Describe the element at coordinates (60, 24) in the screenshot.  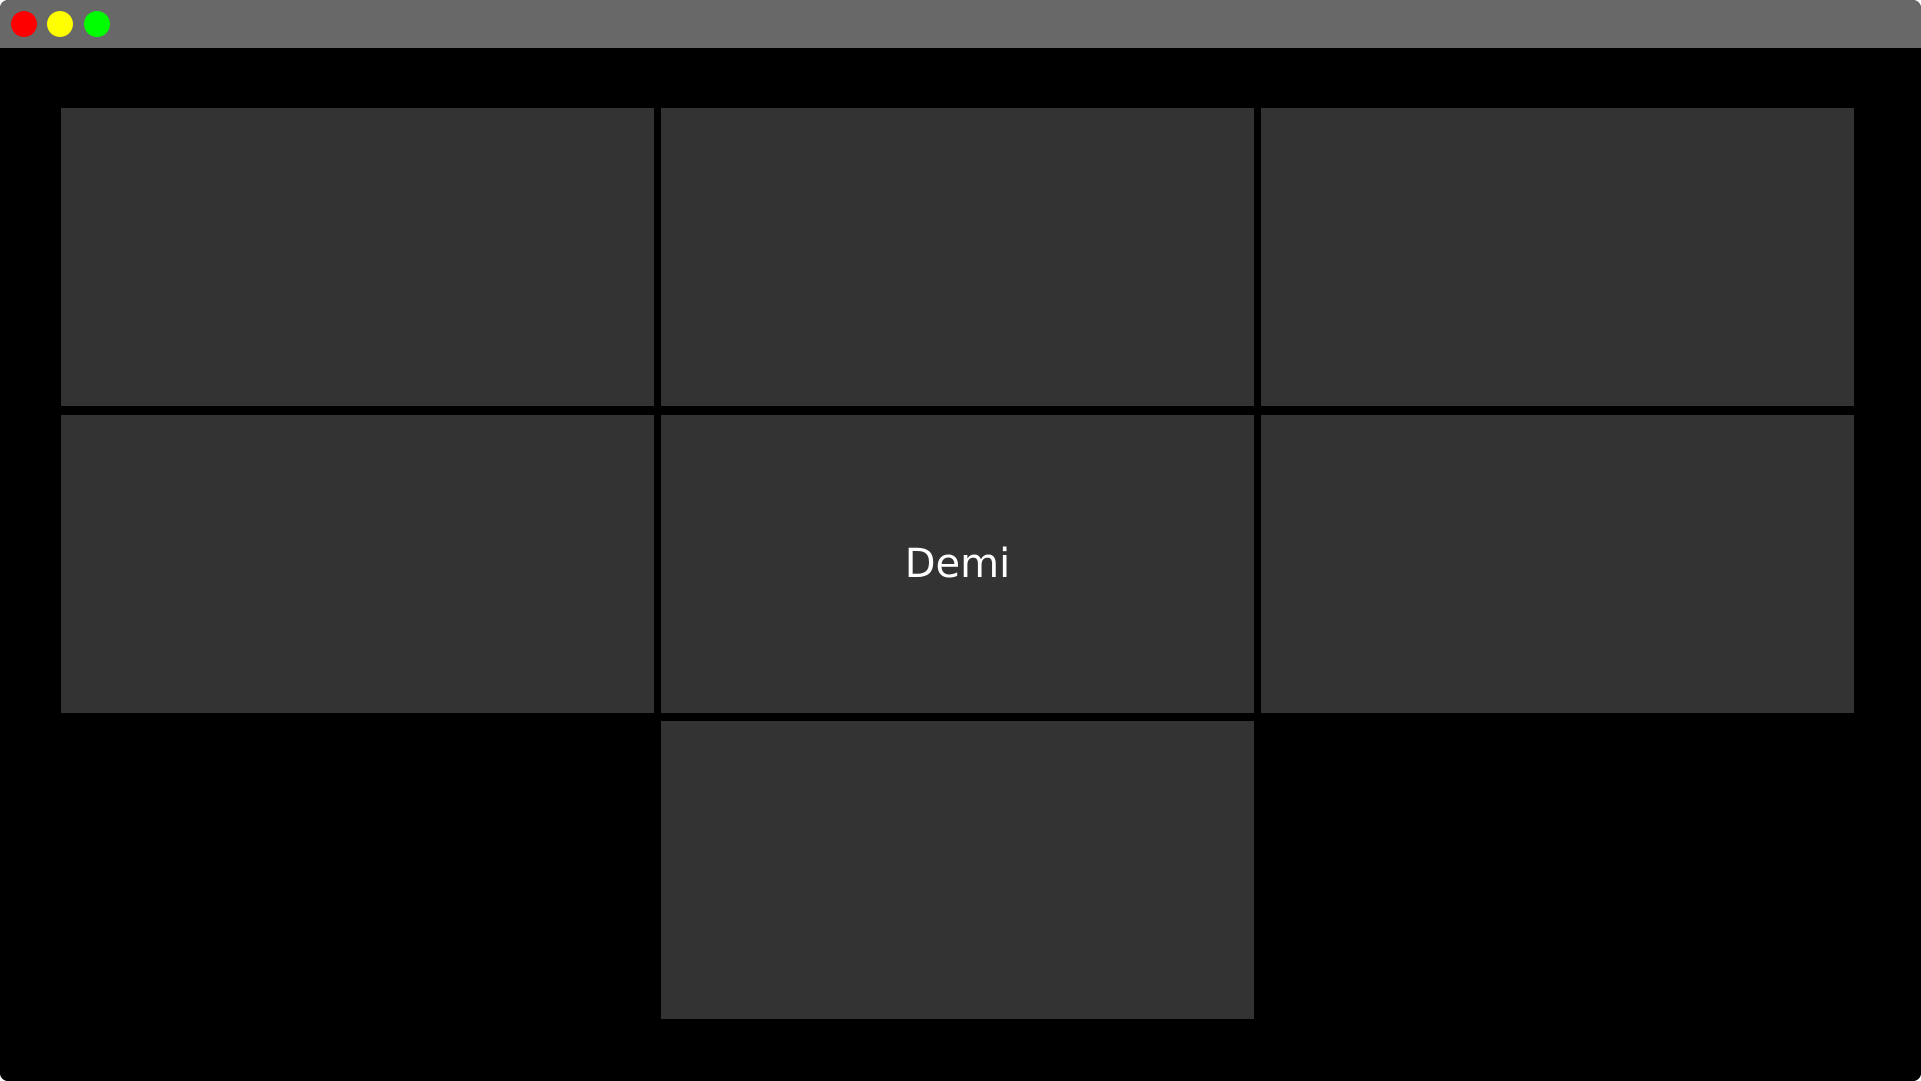
I see `minimize-window-button` at that location.